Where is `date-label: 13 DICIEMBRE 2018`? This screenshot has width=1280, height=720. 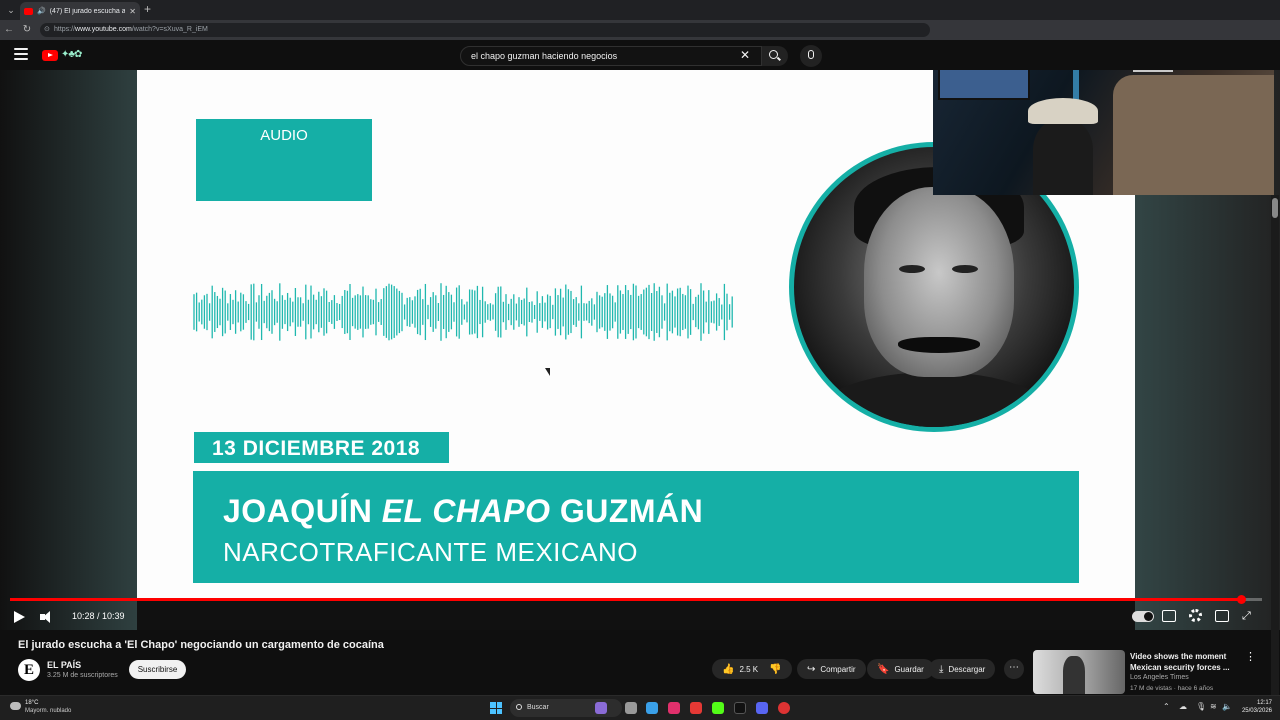
date-label: 13 DICIEMBRE 2018 is located at coordinates (316, 448).